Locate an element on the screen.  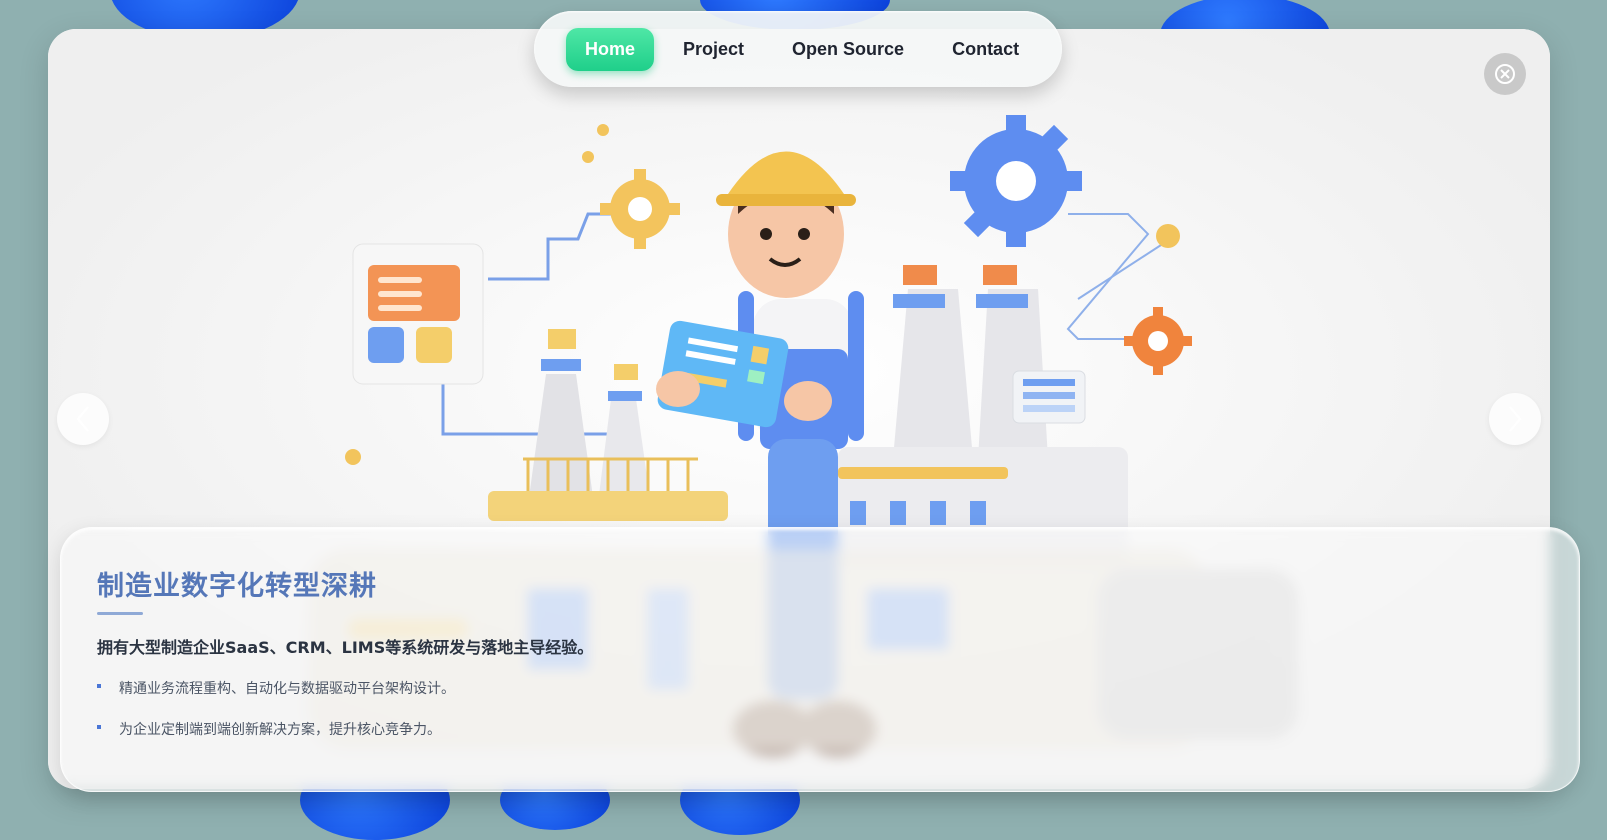
nav-project: Project is located at coordinates (713, 49).